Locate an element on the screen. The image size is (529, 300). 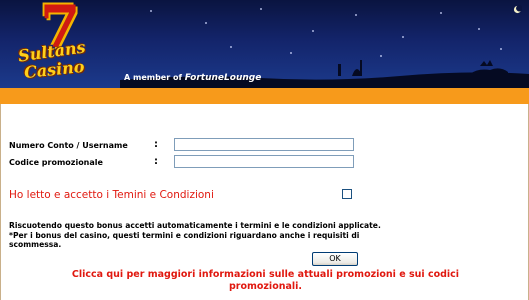
member-of-text: A member of FortuneLounge is located at coordinates (192, 78).